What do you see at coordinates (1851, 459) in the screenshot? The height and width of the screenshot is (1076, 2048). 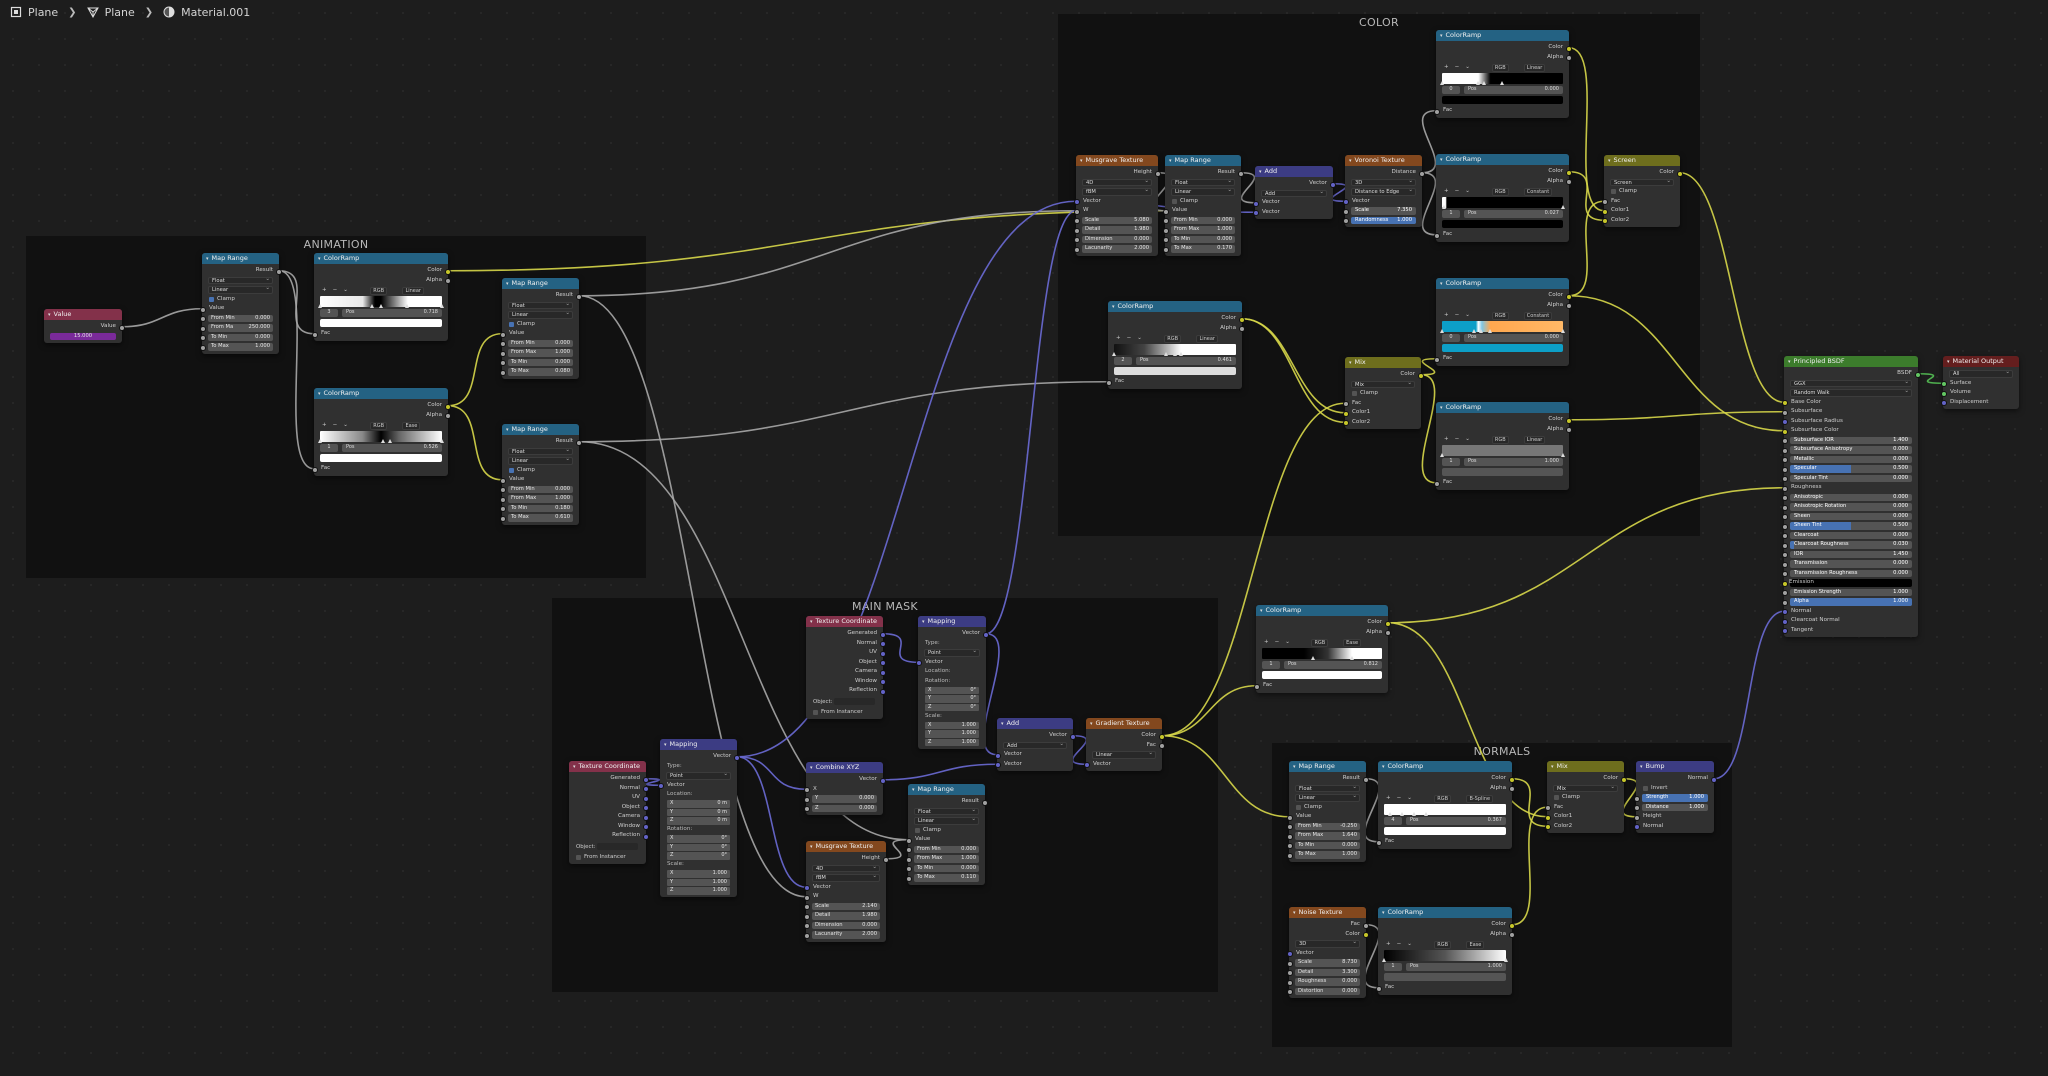 I see `slider: Metallic 0.000` at bounding box center [1851, 459].